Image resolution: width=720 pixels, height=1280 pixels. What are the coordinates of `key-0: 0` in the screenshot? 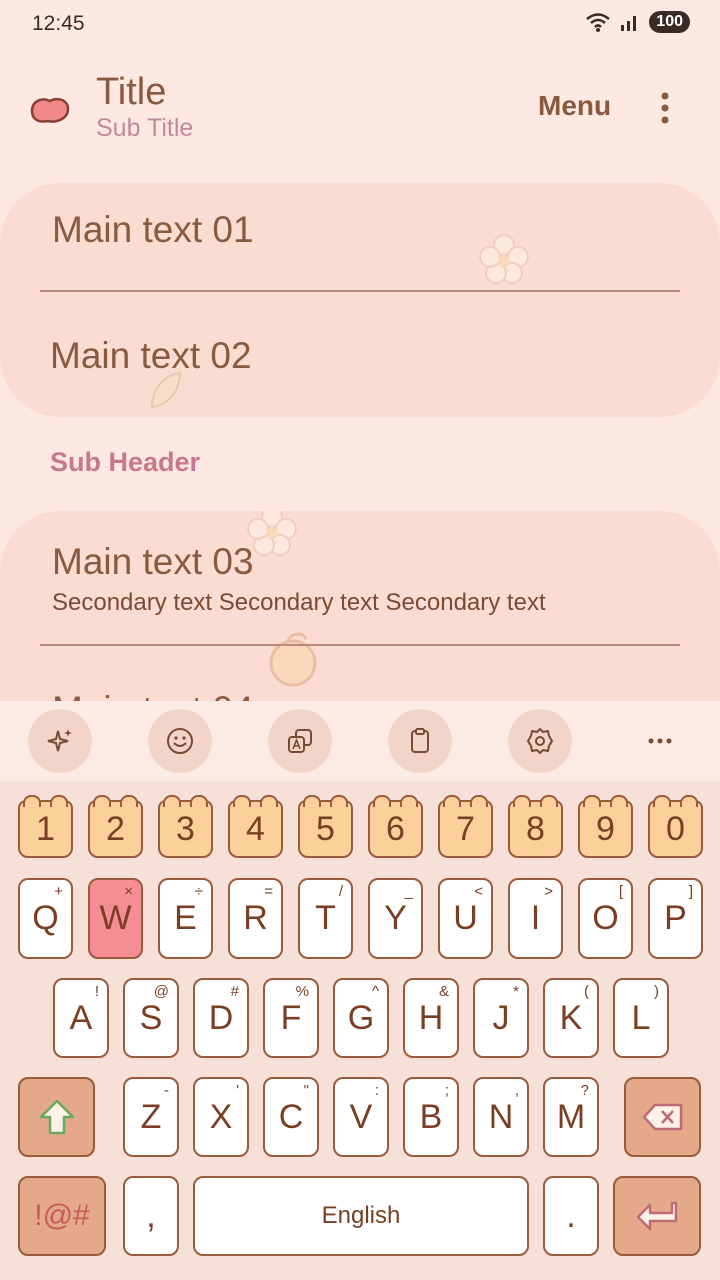 It's located at (675, 826).